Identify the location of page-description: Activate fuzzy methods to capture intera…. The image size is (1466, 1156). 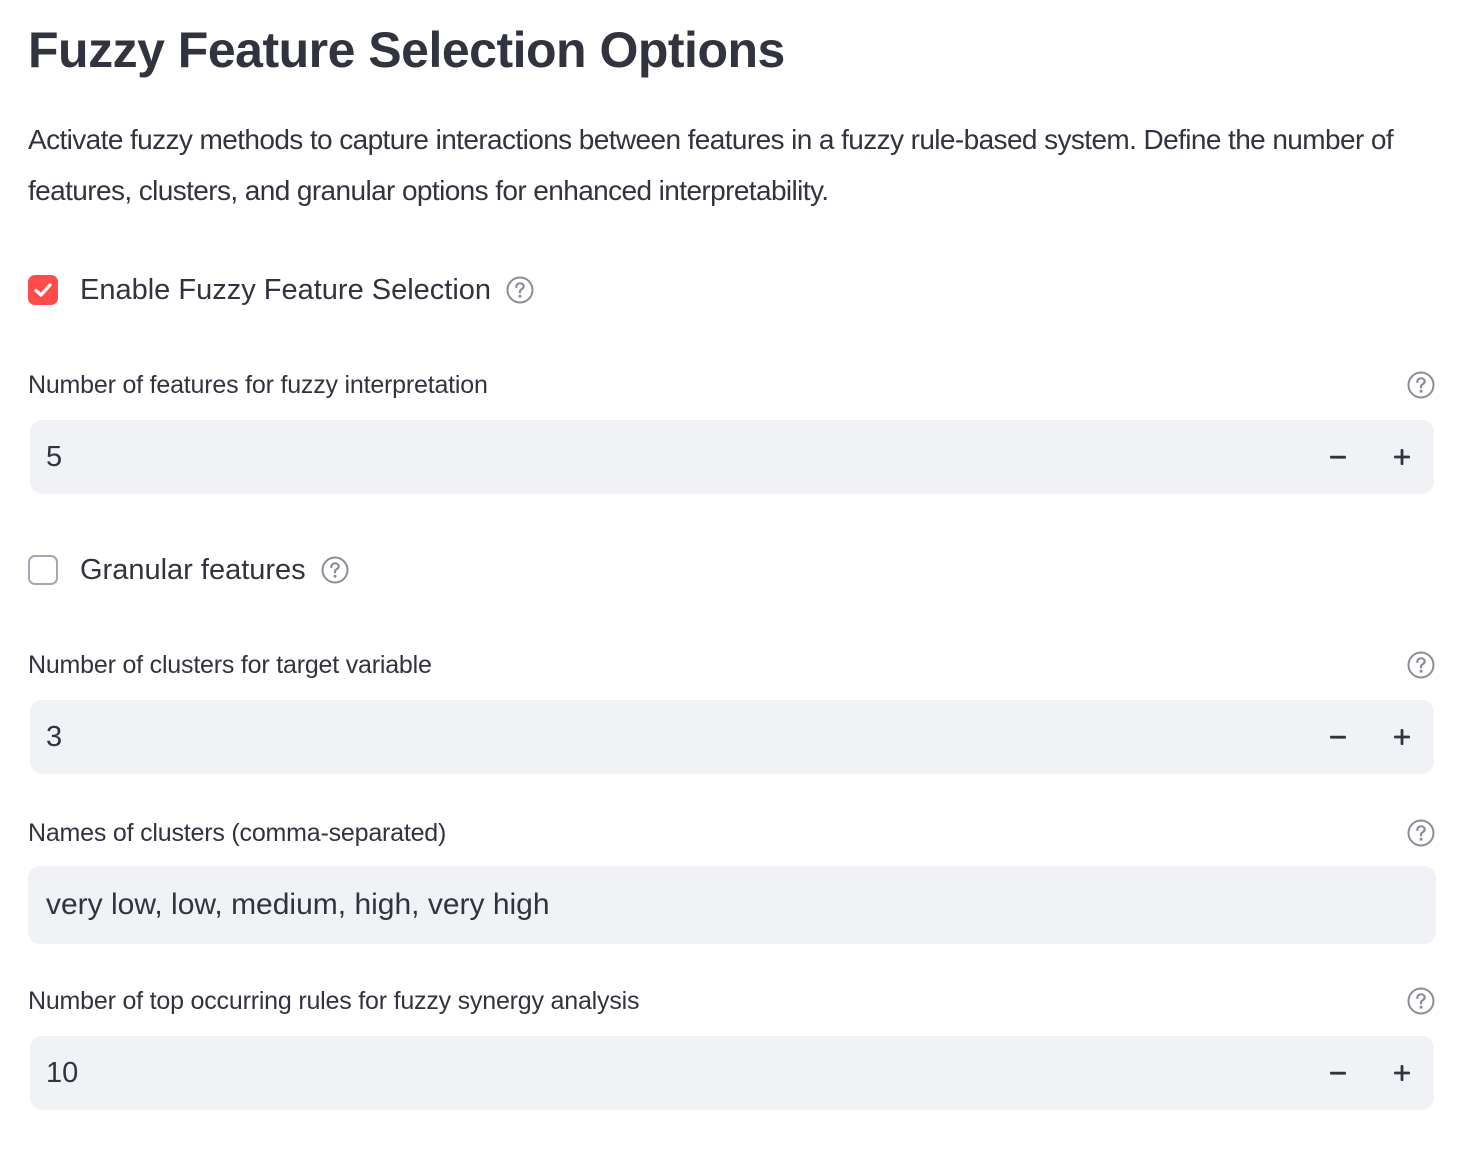
(711, 165).